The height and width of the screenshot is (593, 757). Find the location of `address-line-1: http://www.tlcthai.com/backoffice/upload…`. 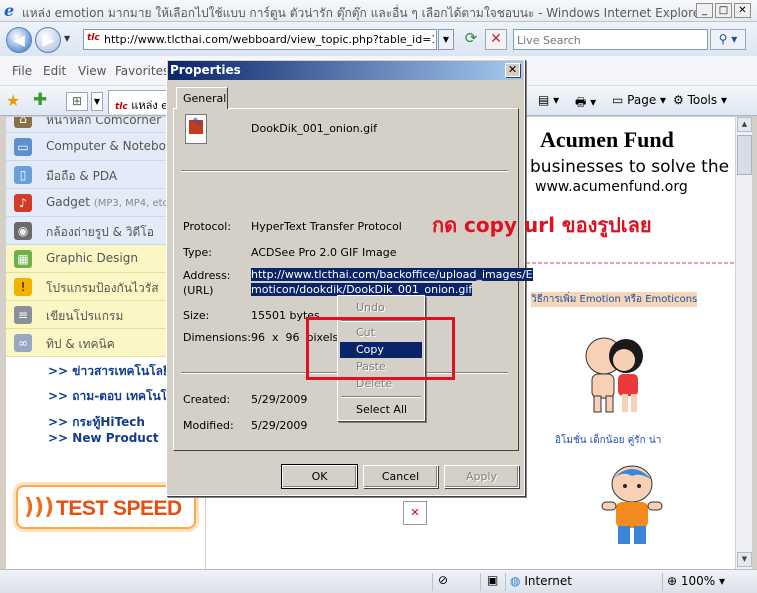

address-line-1: http://www.tlcthai.com/backoffice/upload… is located at coordinates (392, 274).